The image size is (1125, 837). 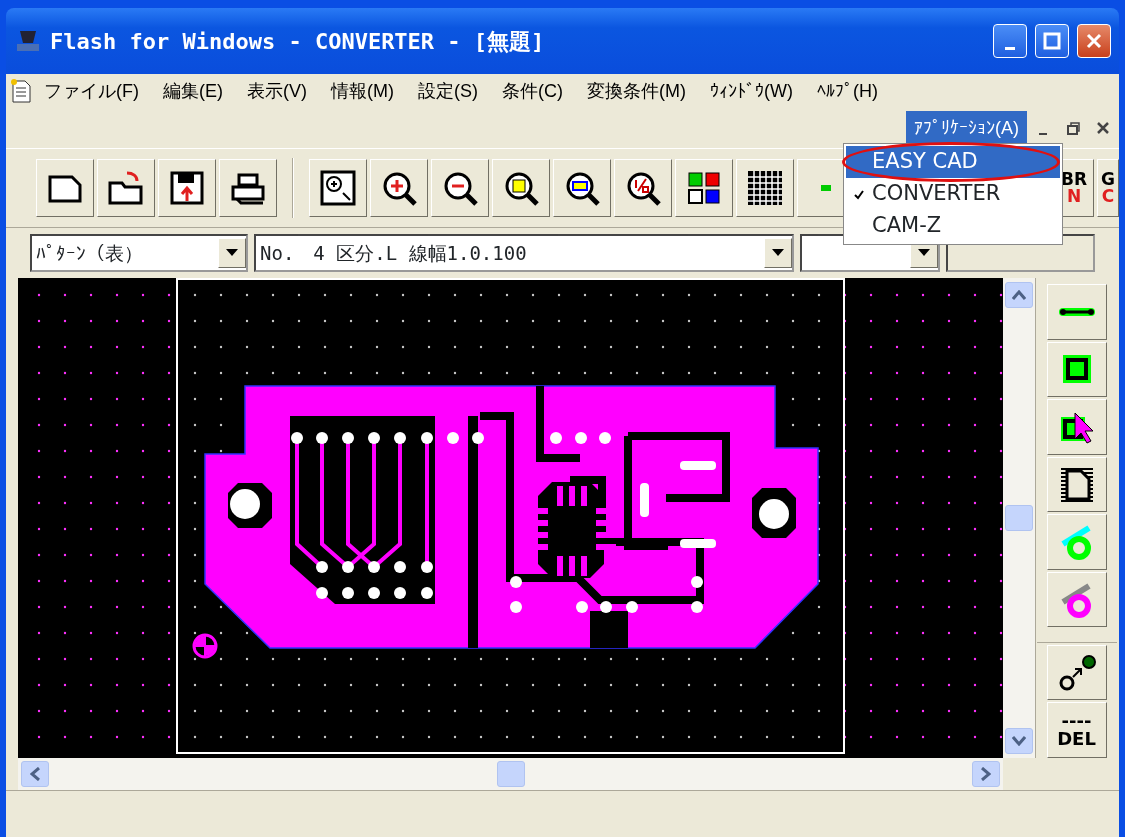 What do you see at coordinates (205, 646) in the screenshot?
I see `origin-marker-icon` at bounding box center [205, 646].